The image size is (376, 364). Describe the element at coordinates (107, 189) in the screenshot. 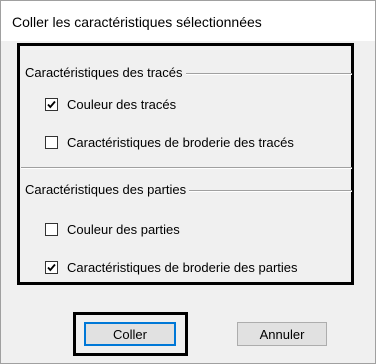

I see `group-header: Caractéristiques des parties` at that location.